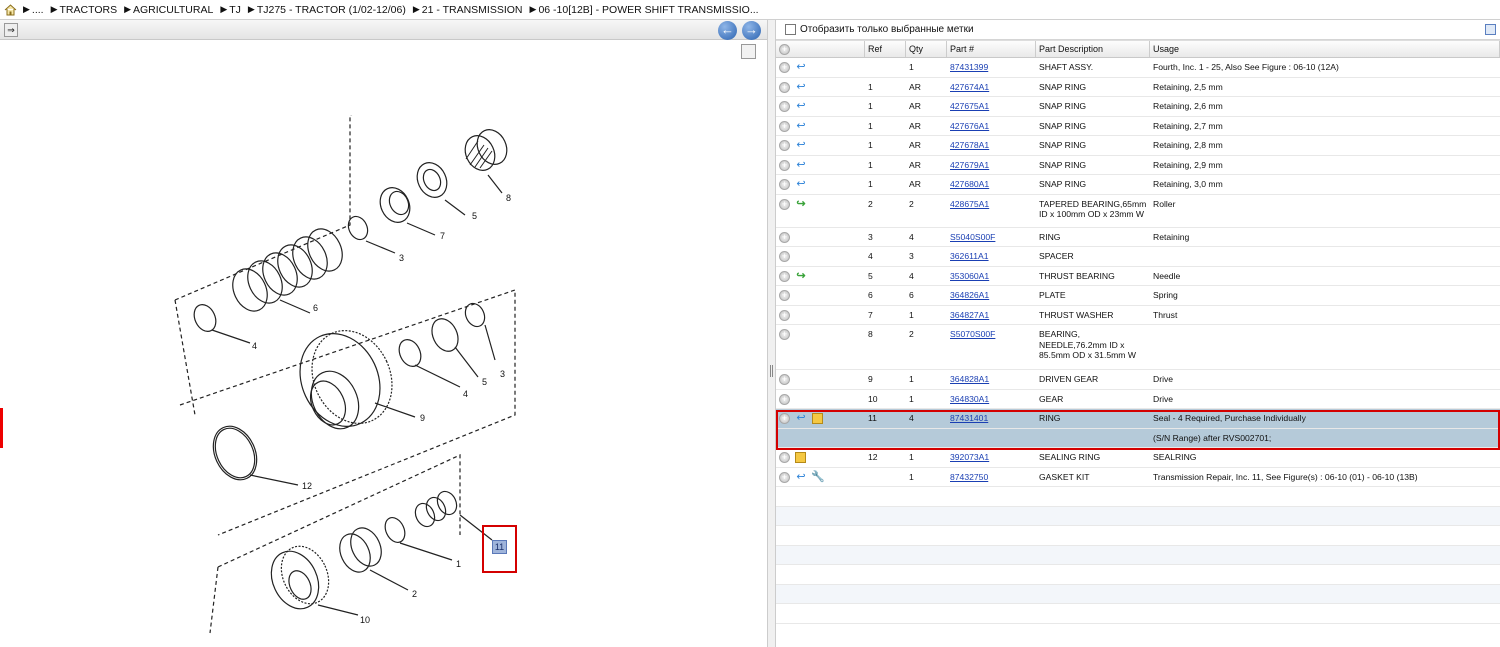 The height and width of the screenshot is (647, 1500). What do you see at coordinates (991, 145) in the screenshot?
I see `part-number-link: 427678A1` at bounding box center [991, 145].